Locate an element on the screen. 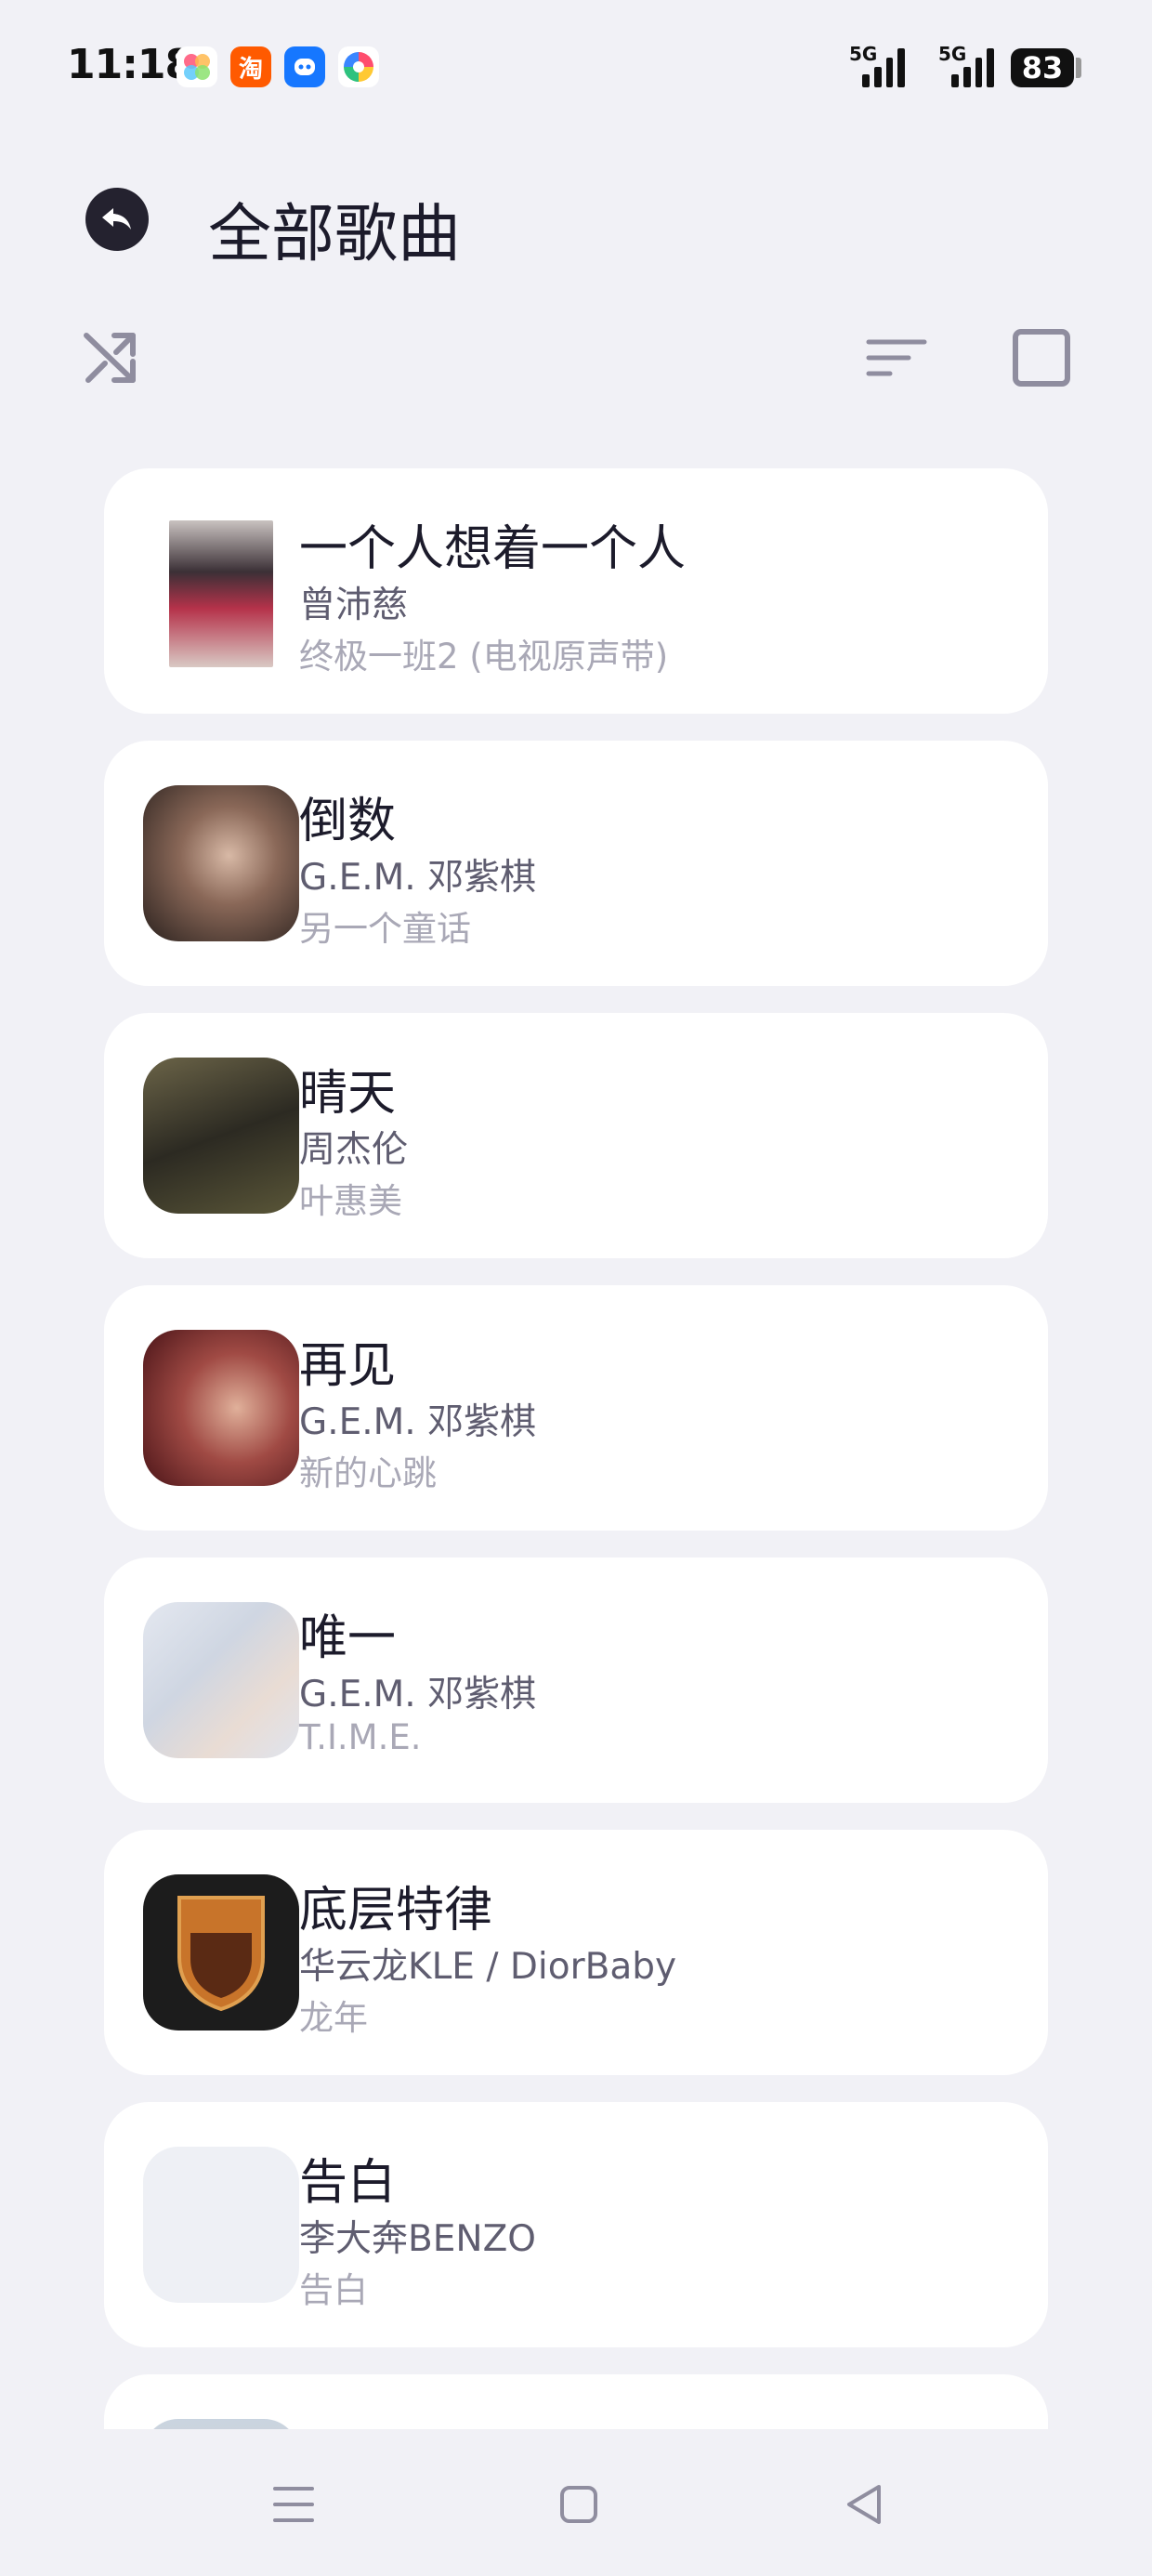 This screenshot has width=1152, height=2576. song-item: 一个人想着一个人 曾沛慈 终极一班2 (电视原声带) is located at coordinates (576, 591).